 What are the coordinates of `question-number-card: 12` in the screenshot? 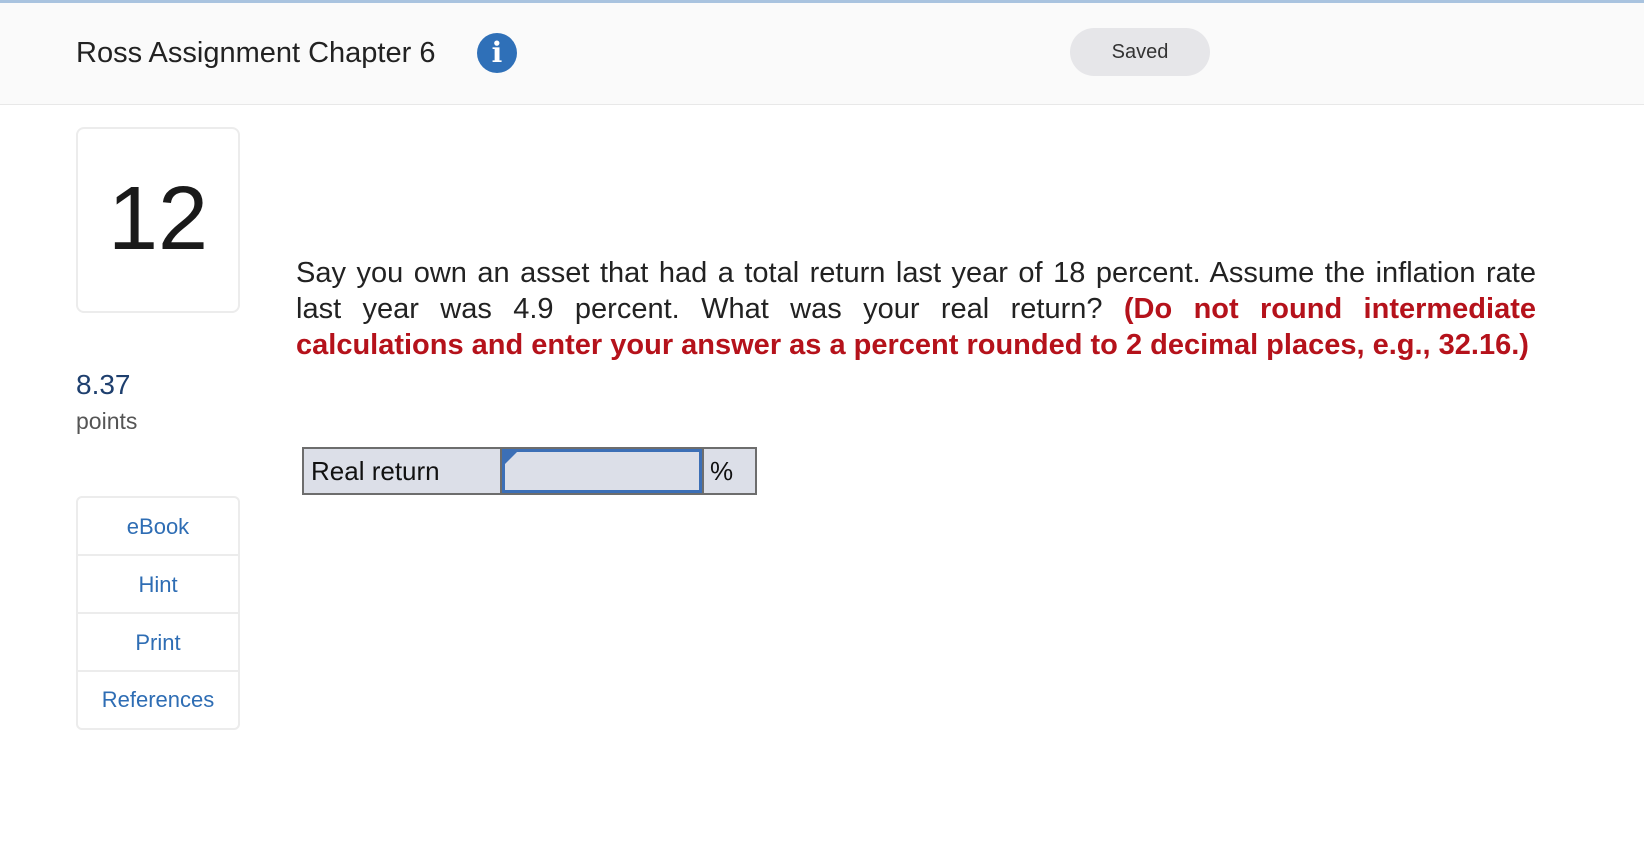 It's located at (158, 220).